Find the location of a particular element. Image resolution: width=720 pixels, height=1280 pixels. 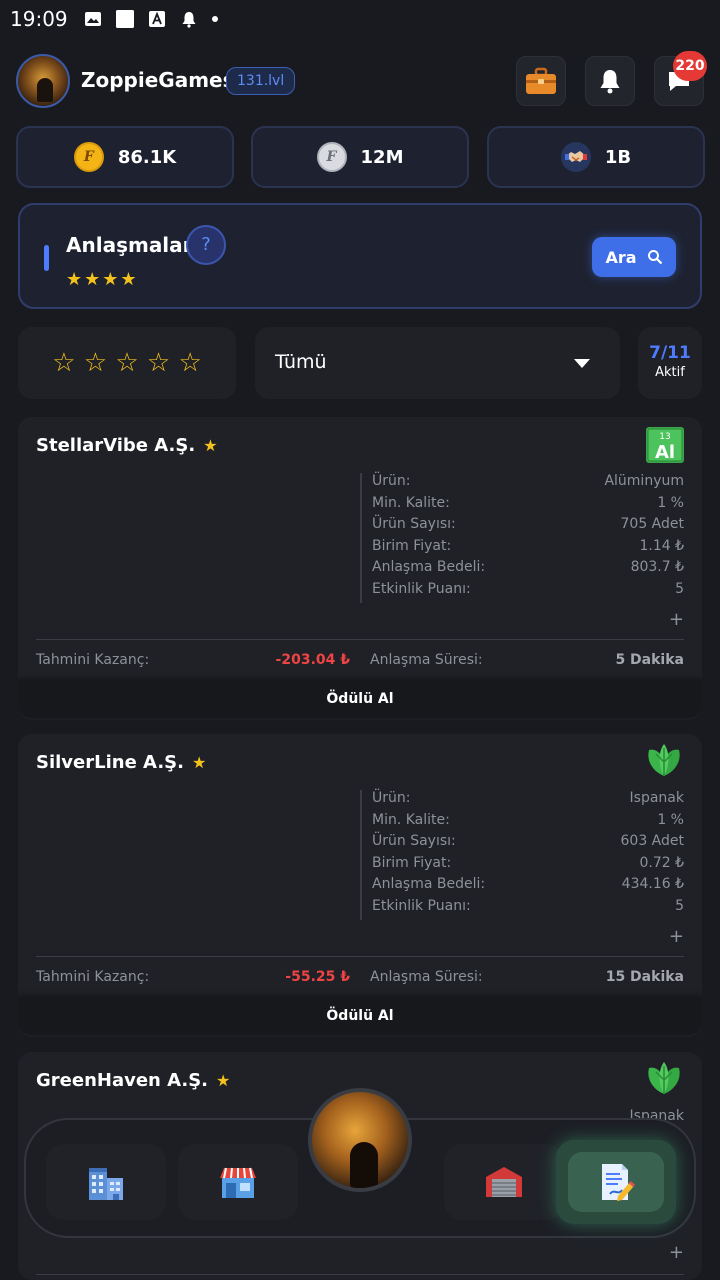

briefcase-button is located at coordinates (541, 81).